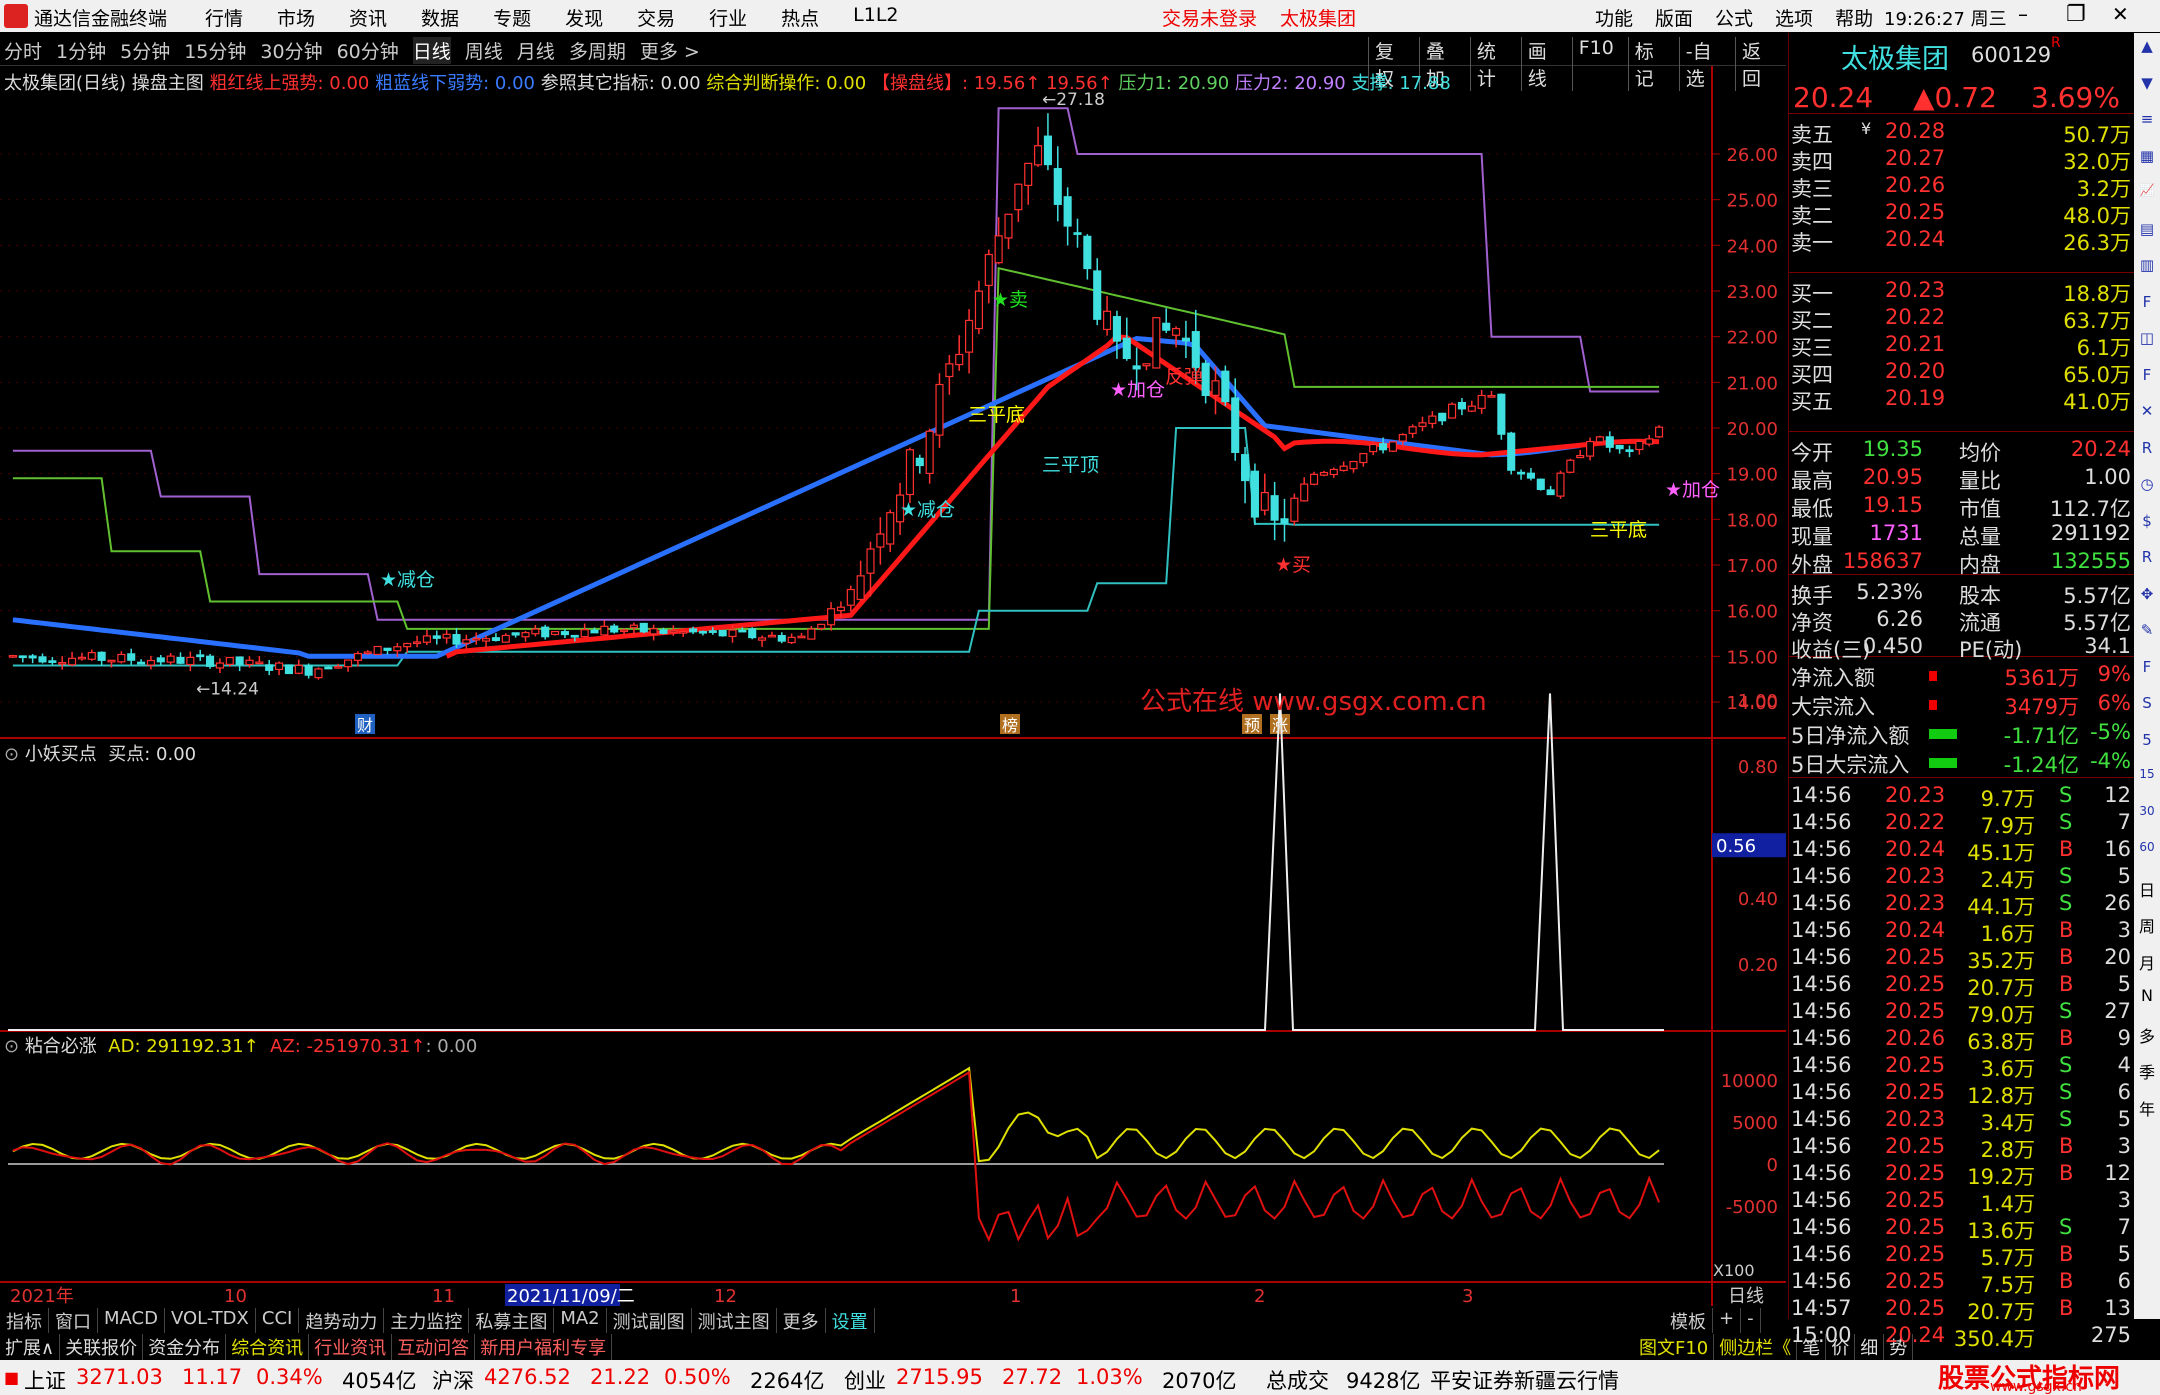 This screenshot has width=2160, height=1395. Describe the element at coordinates (850, 1321) in the screenshot. I see `indicator-tab-12: 设置` at that location.